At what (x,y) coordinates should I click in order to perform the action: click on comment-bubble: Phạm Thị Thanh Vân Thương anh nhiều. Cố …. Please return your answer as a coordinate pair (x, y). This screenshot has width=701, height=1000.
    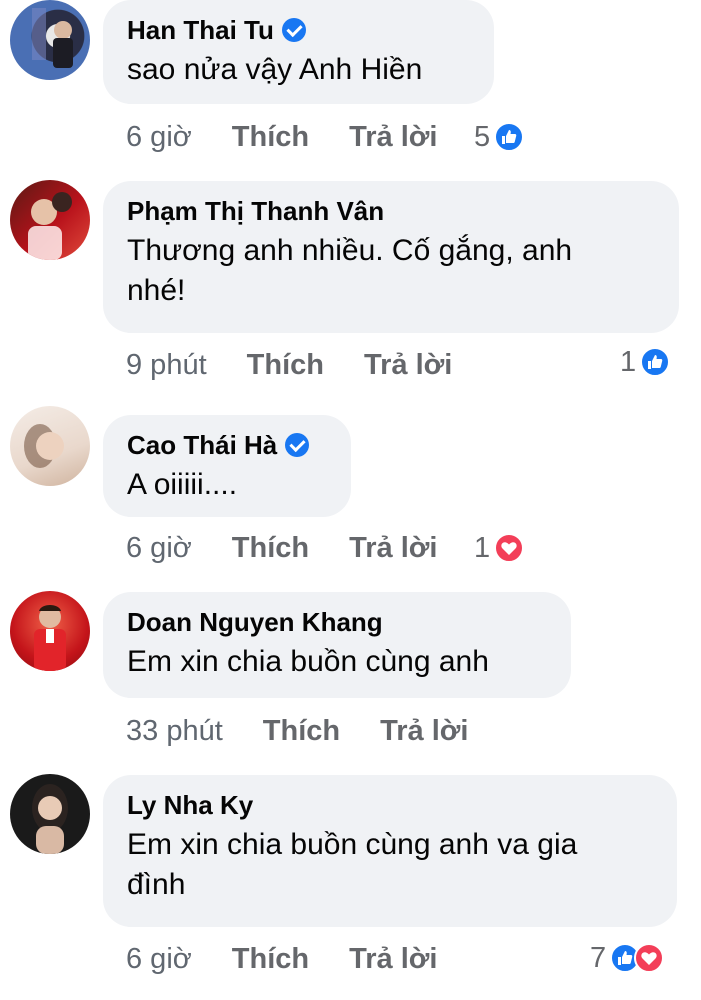
    Looking at the image, I should click on (391, 257).